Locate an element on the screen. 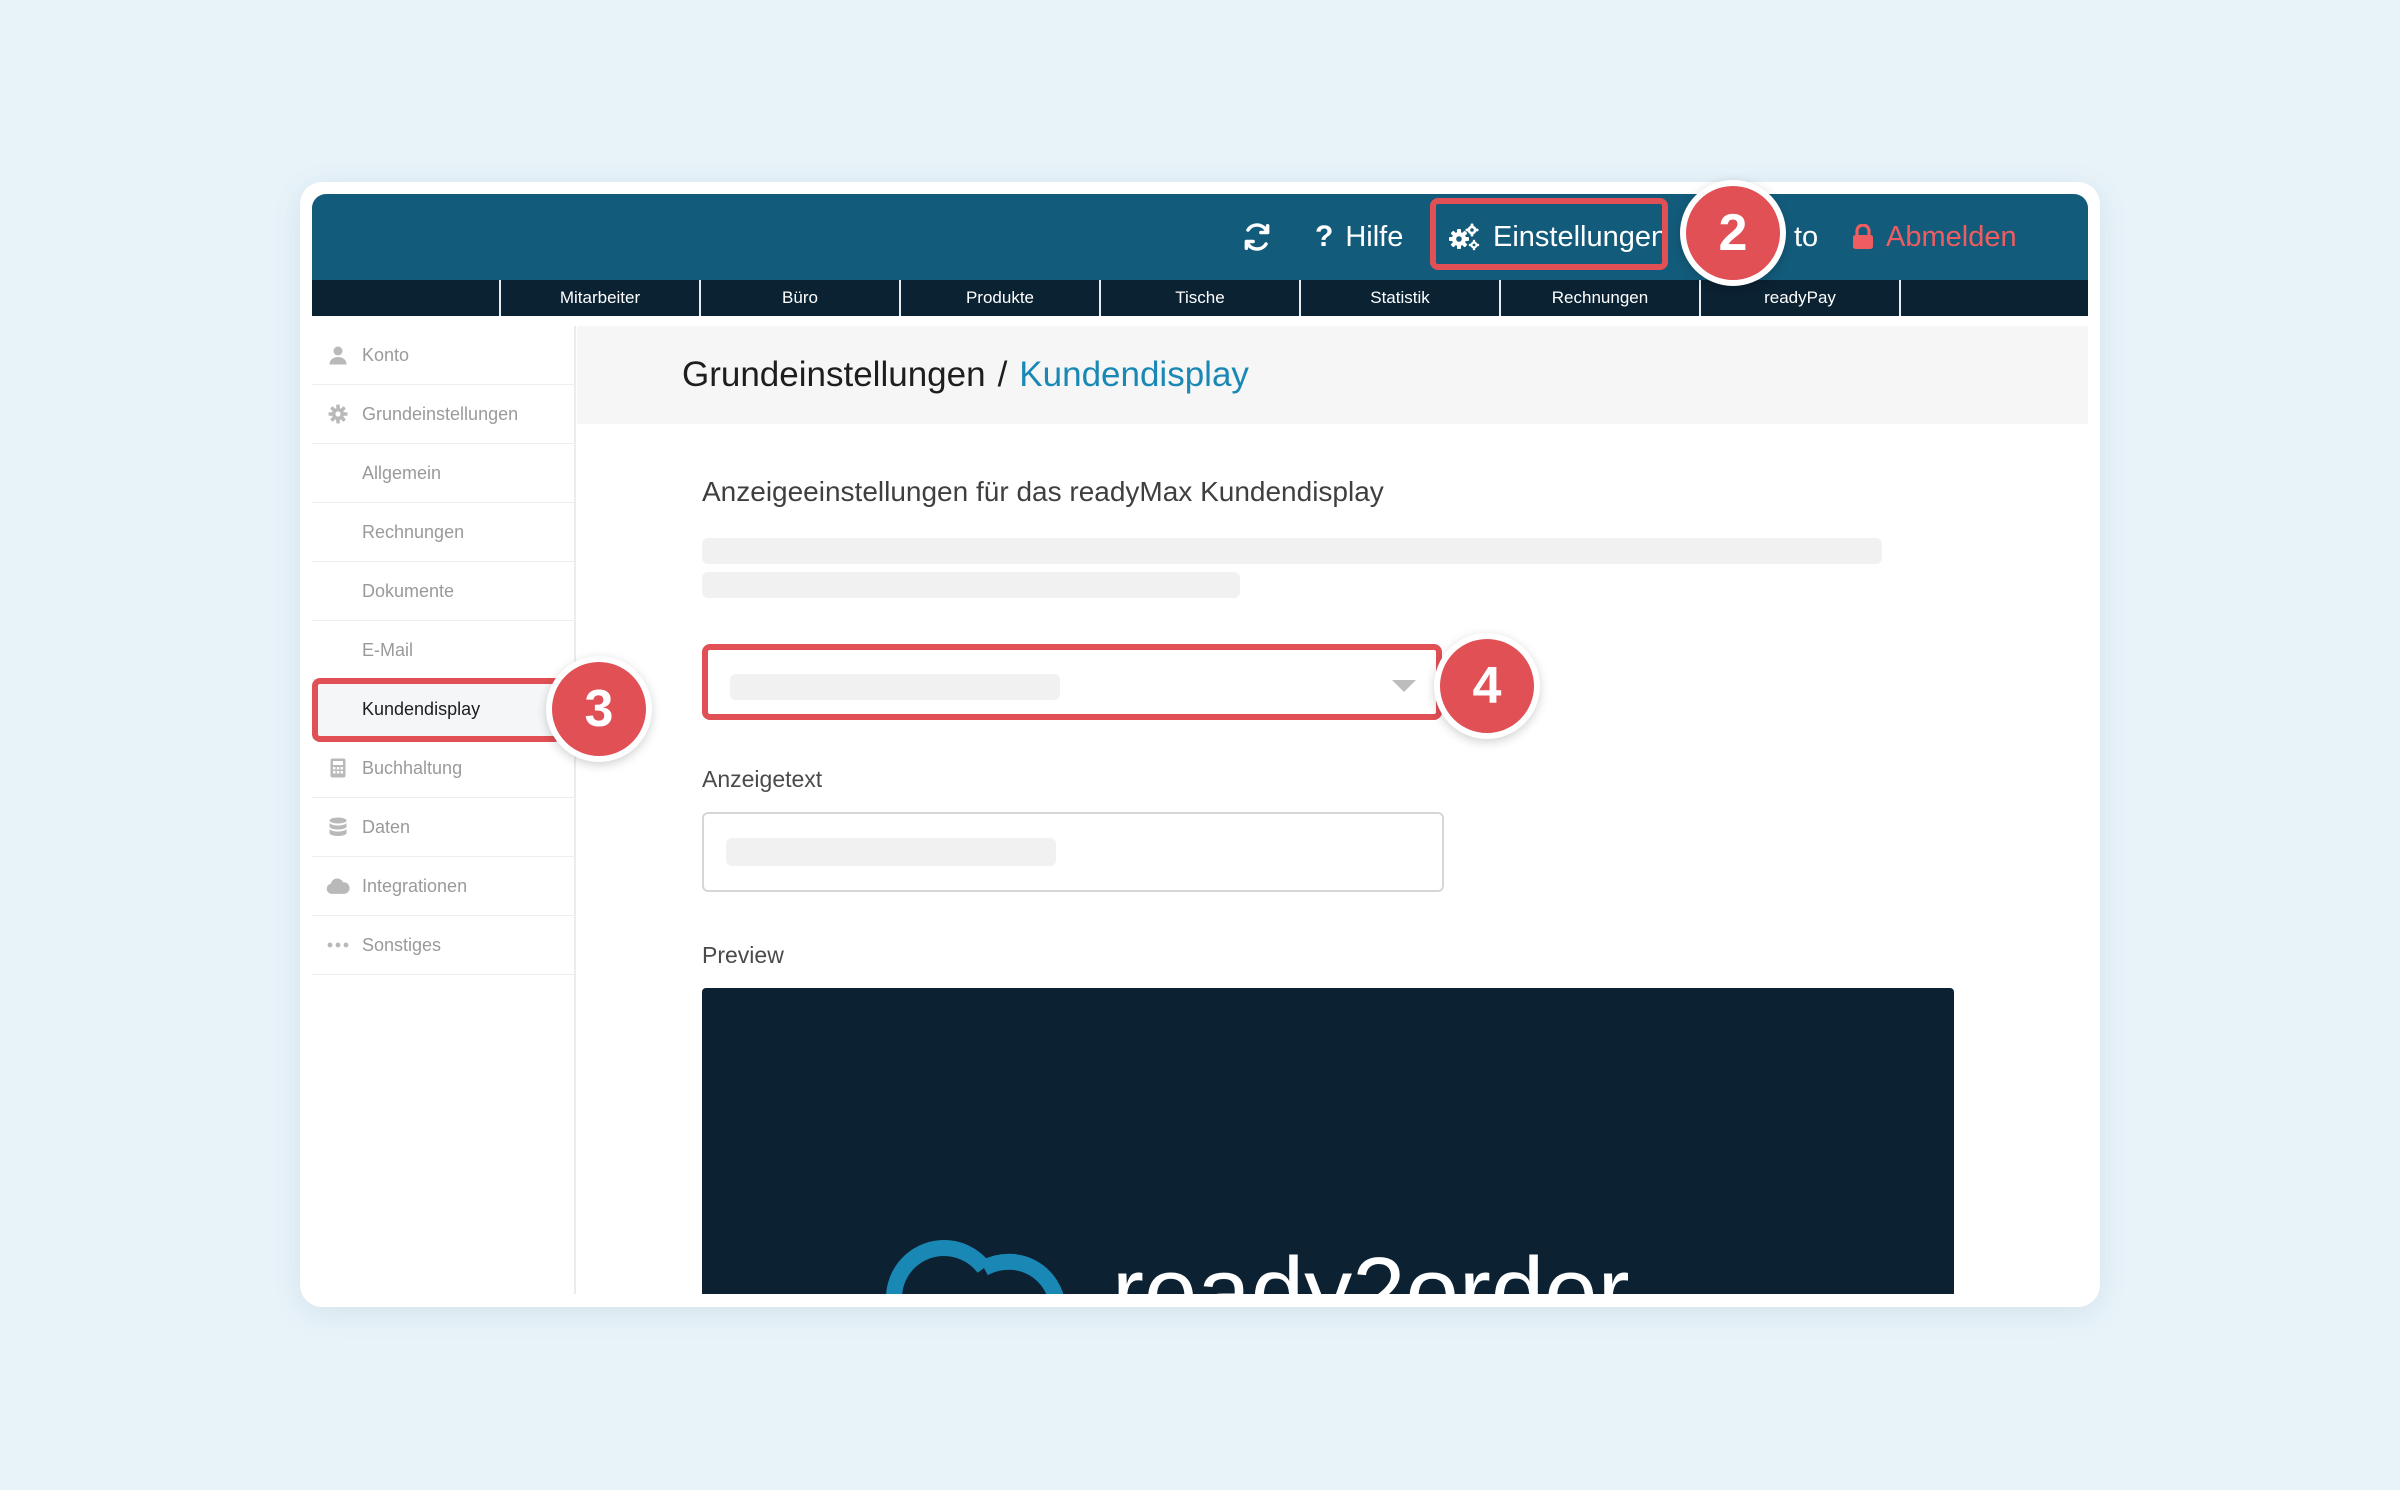 Image resolution: width=2400 pixels, height=1490 pixels. step-badge-2: 2 is located at coordinates (1733, 233).